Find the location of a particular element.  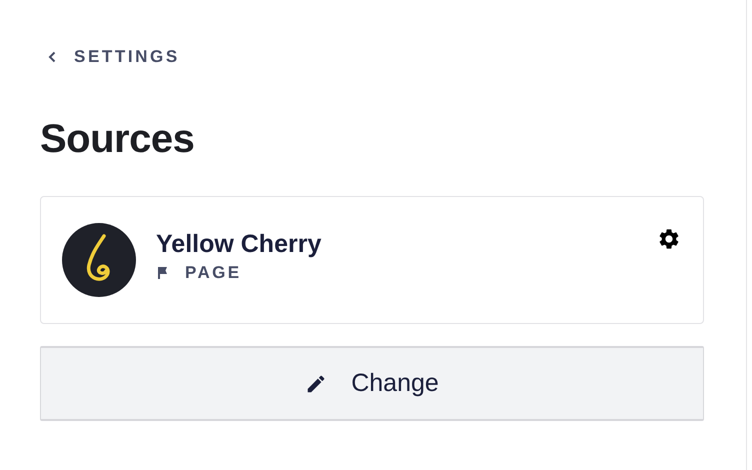

pencil-icon is located at coordinates (316, 383).